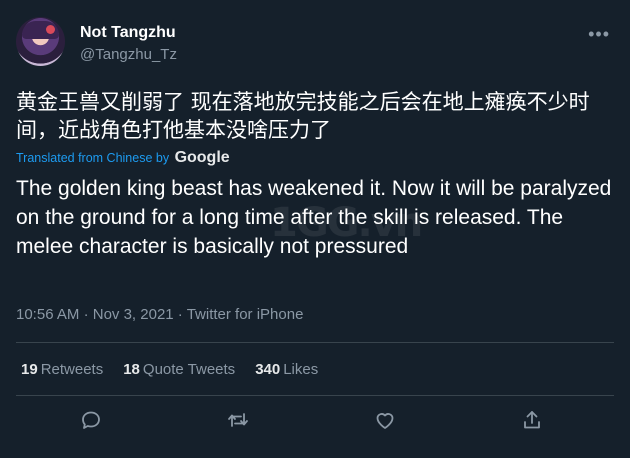 The height and width of the screenshot is (458, 630). What do you see at coordinates (47, 314) in the screenshot?
I see `tweet-time: 10:56 AM` at bounding box center [47, 314].